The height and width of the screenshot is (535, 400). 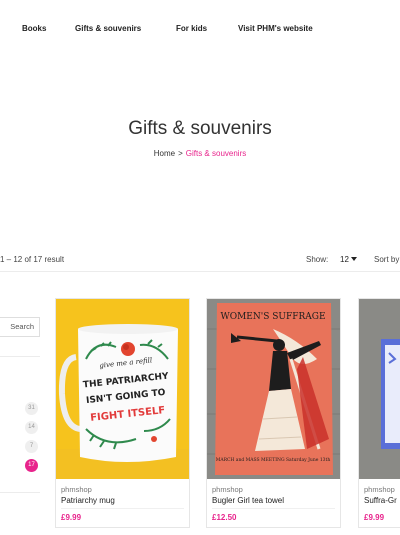 What do you see at coordinates (353, 259) in the screenshot?
I see `caret-down-icon` at bounding box center [353, 259].